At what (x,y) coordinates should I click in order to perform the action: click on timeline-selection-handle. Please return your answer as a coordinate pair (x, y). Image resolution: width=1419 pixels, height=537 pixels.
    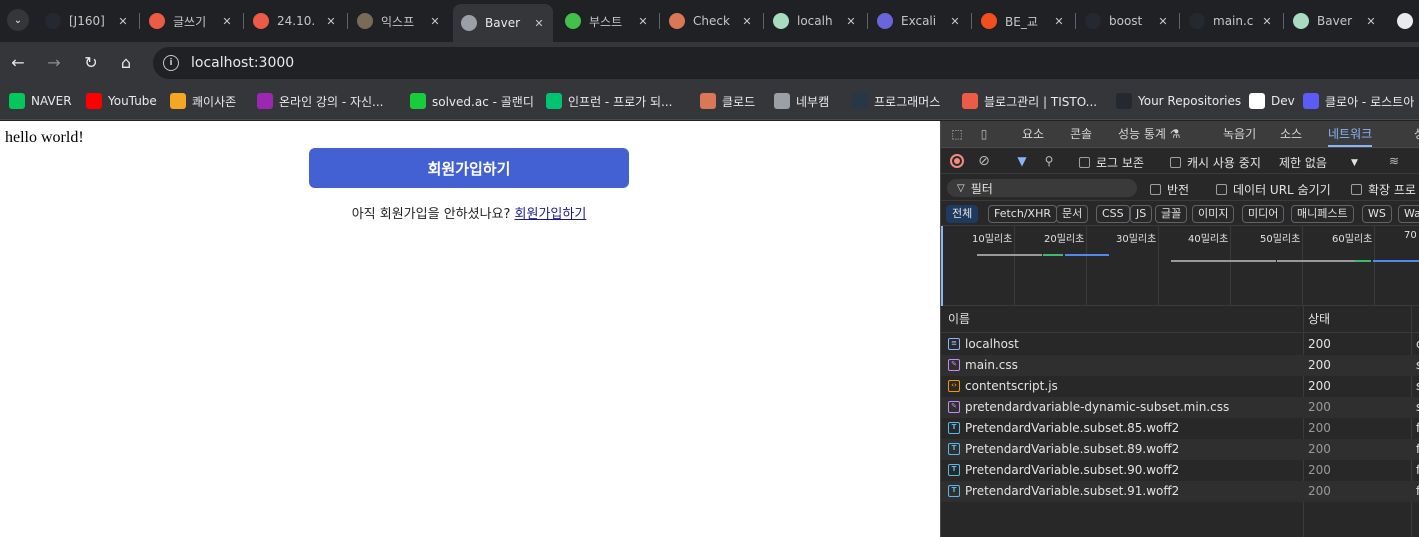
    Looking at the image, I should click on (942, 266).